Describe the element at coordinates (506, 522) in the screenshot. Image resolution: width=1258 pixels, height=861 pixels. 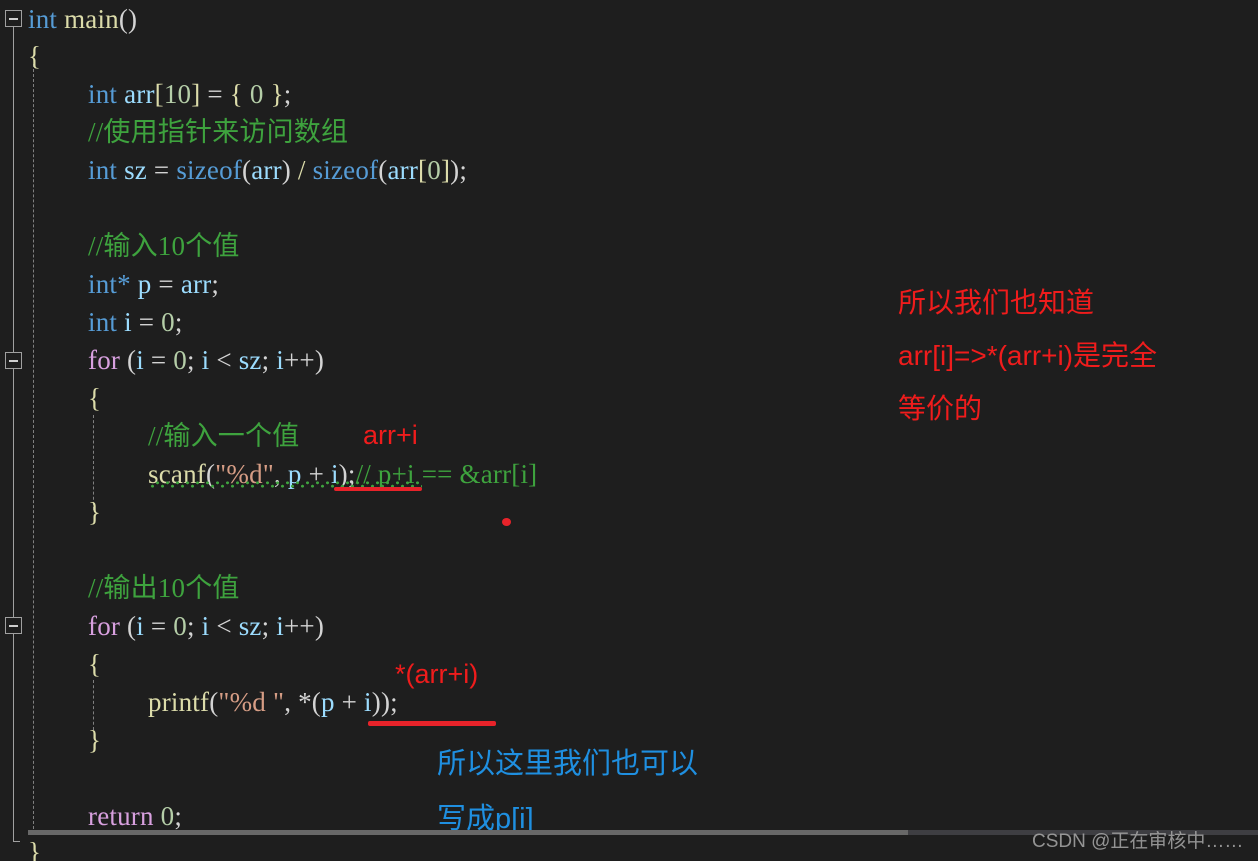
I see `red-dot-marker` at that location.